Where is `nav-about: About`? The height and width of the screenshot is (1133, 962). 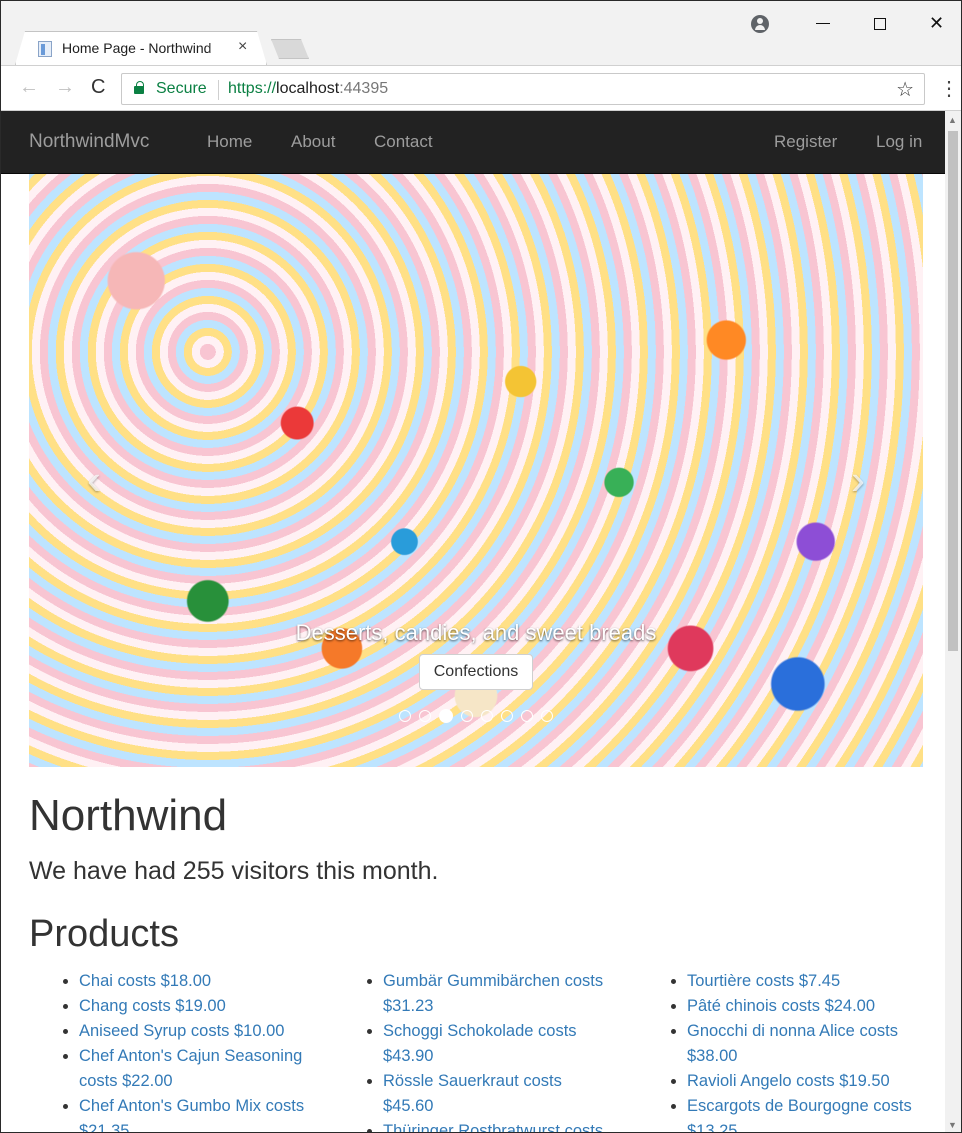 nav-about: About is located at coordinates (313, 142).